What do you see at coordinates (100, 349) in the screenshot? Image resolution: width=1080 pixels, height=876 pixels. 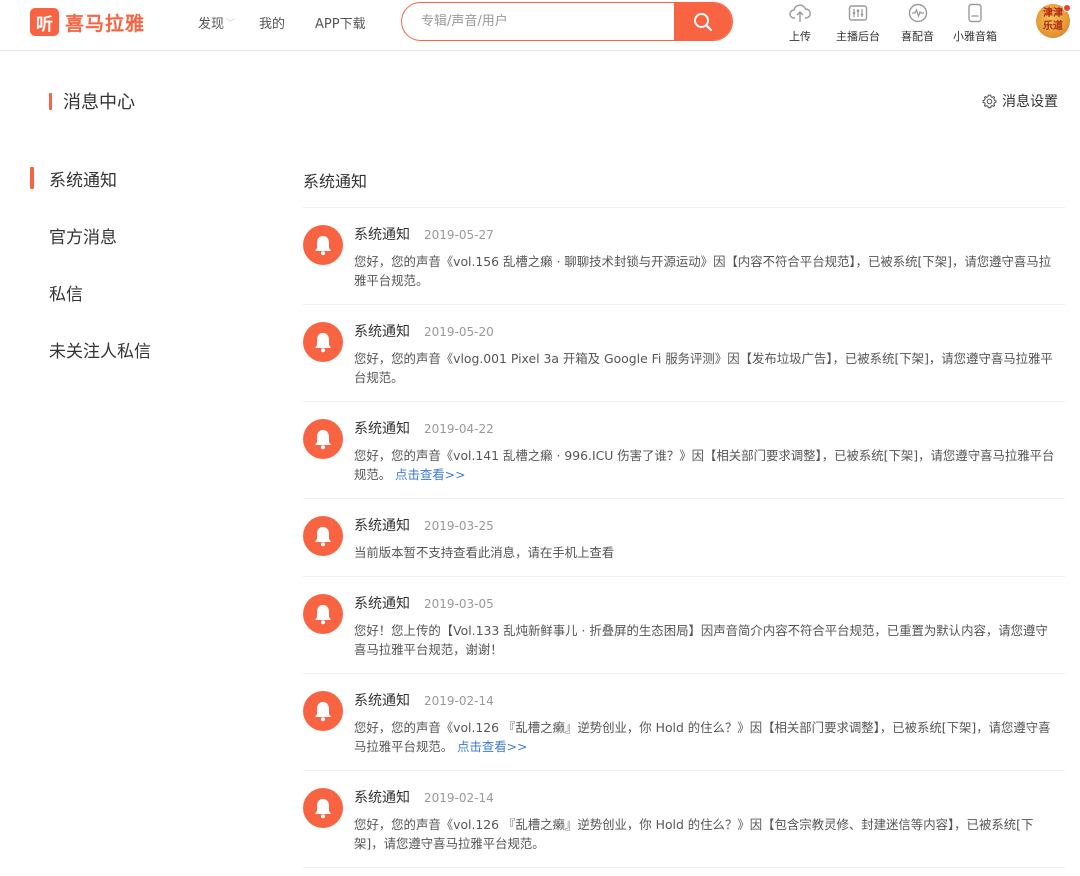 I see `sidebar-item-stranger-message: 未关注人私信` at bounding box center [100, 349].